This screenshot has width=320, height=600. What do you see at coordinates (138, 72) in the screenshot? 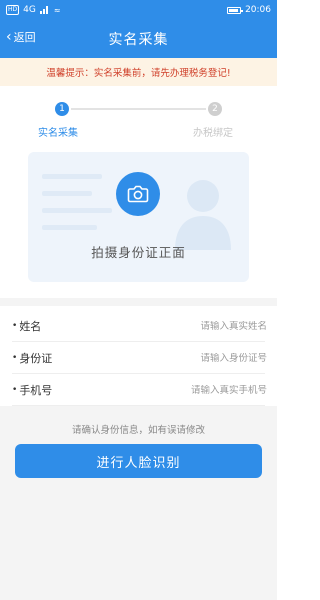
I see `notice-banner: 温馨提示：实名采集前，请先办理税务登记!` at bounding box center [138, 72].